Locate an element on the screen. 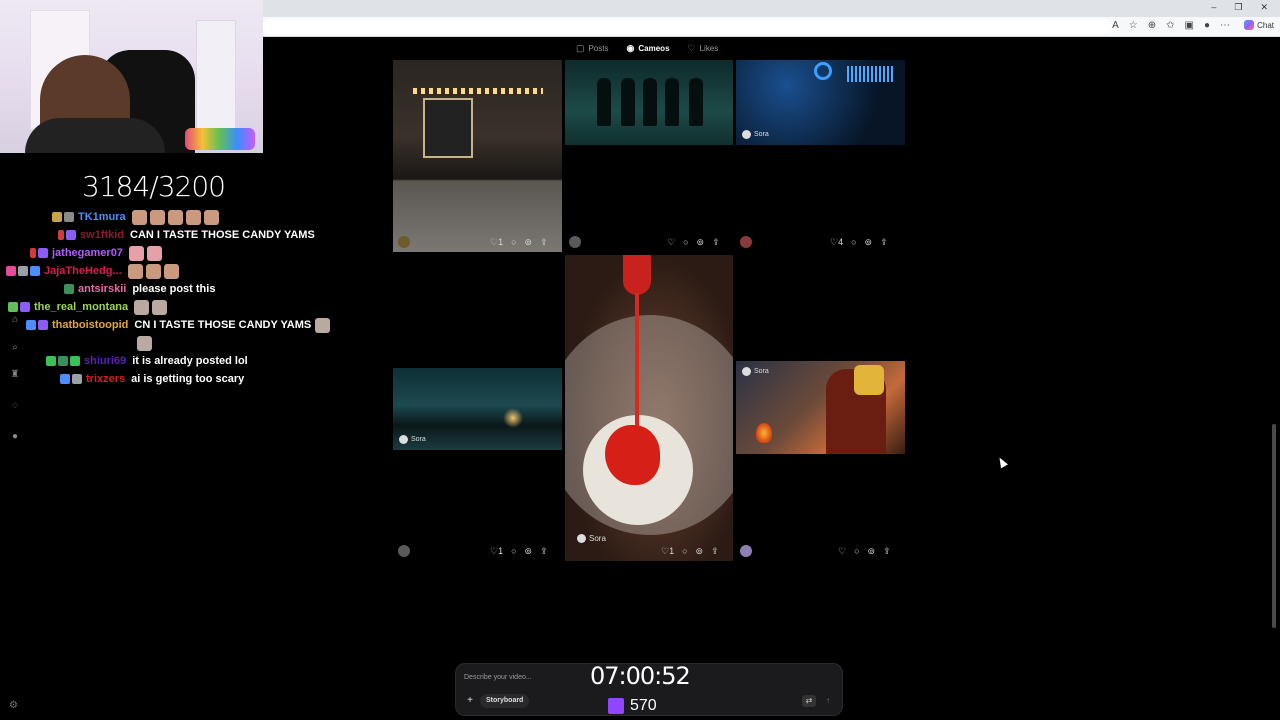 The width and height of the screenshot is (1280, 720). viewer-count-value: 570 is located at coordinates (643, 705).